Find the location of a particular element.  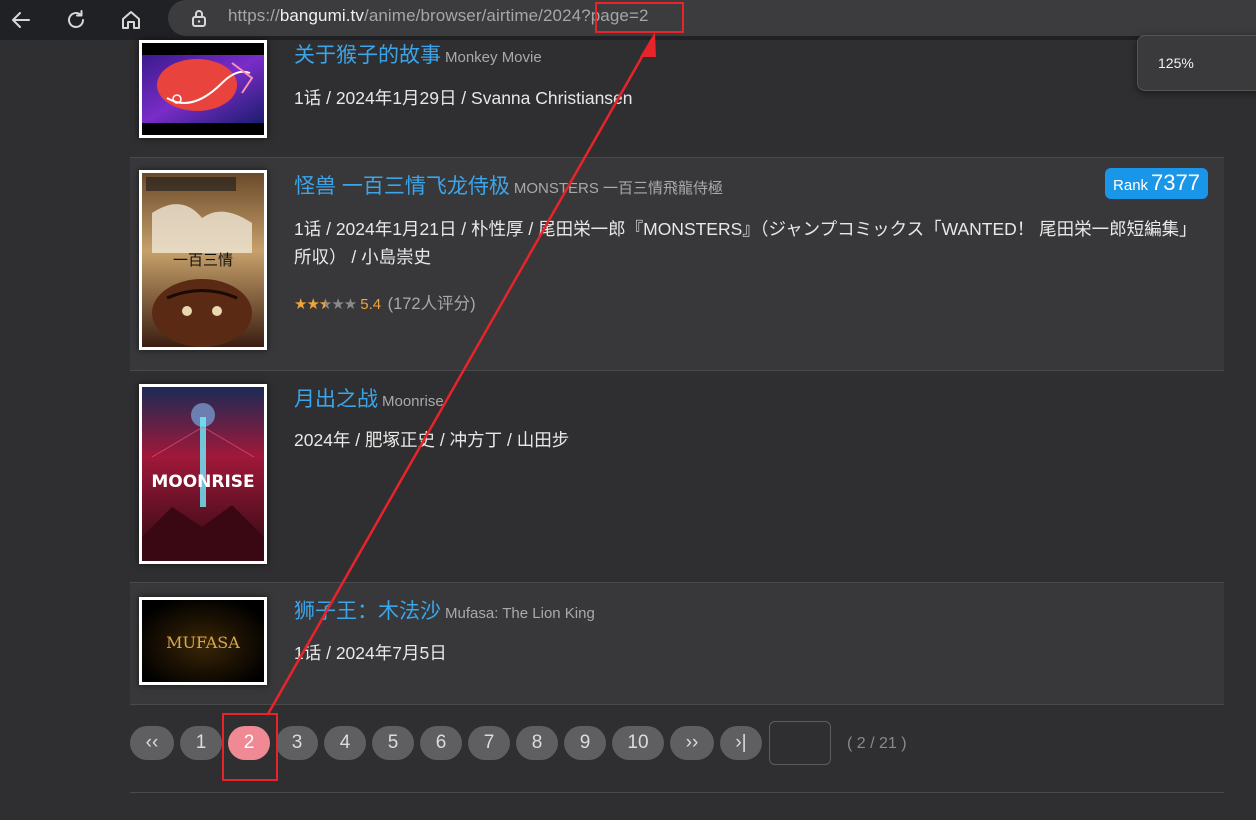

item-title: 月出之战 Moonrise is located at coordinates (369, 398).